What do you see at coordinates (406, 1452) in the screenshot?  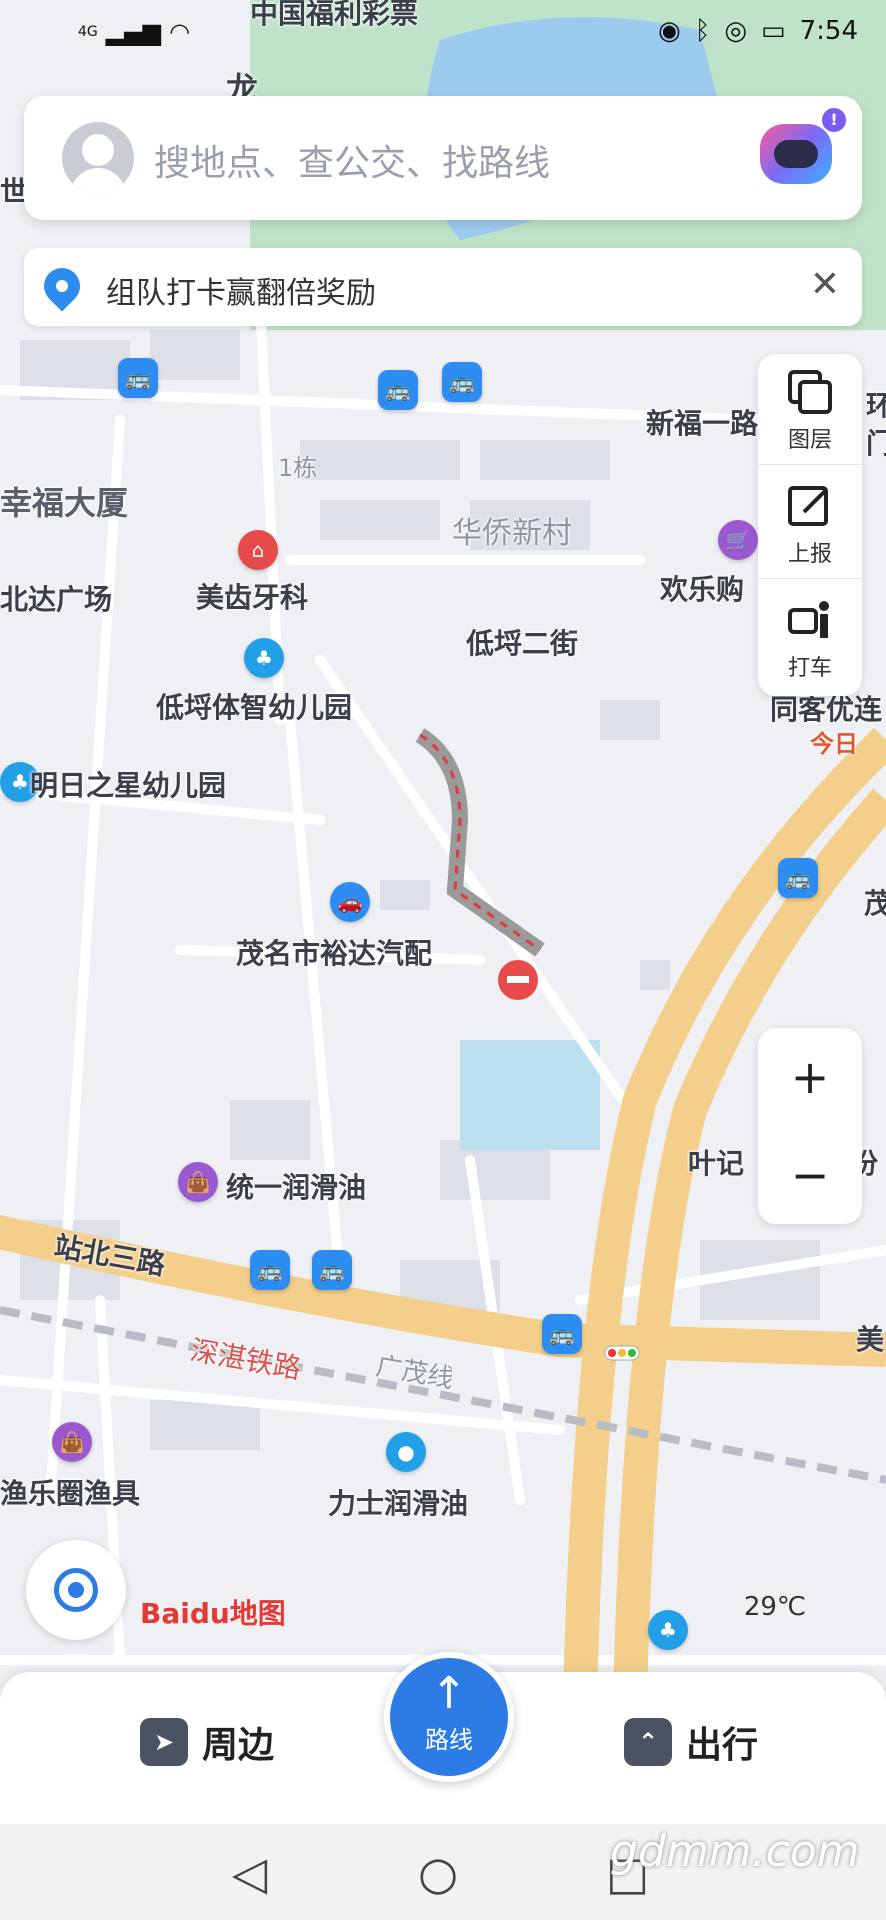 I see `location-pin-icon: ●` at bounding box center [406, 1452].